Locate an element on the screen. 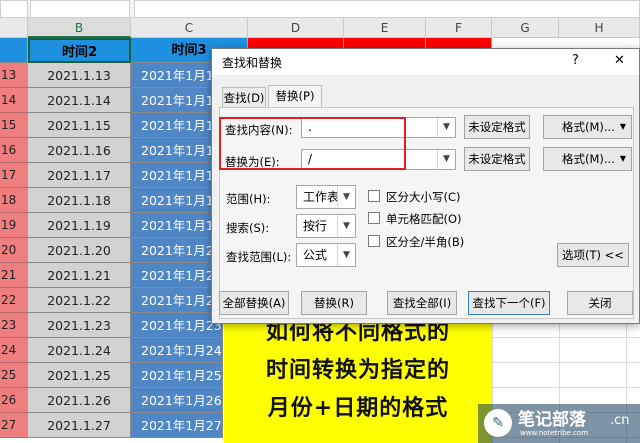  row-header-cell is located at coordinates (14, 50).